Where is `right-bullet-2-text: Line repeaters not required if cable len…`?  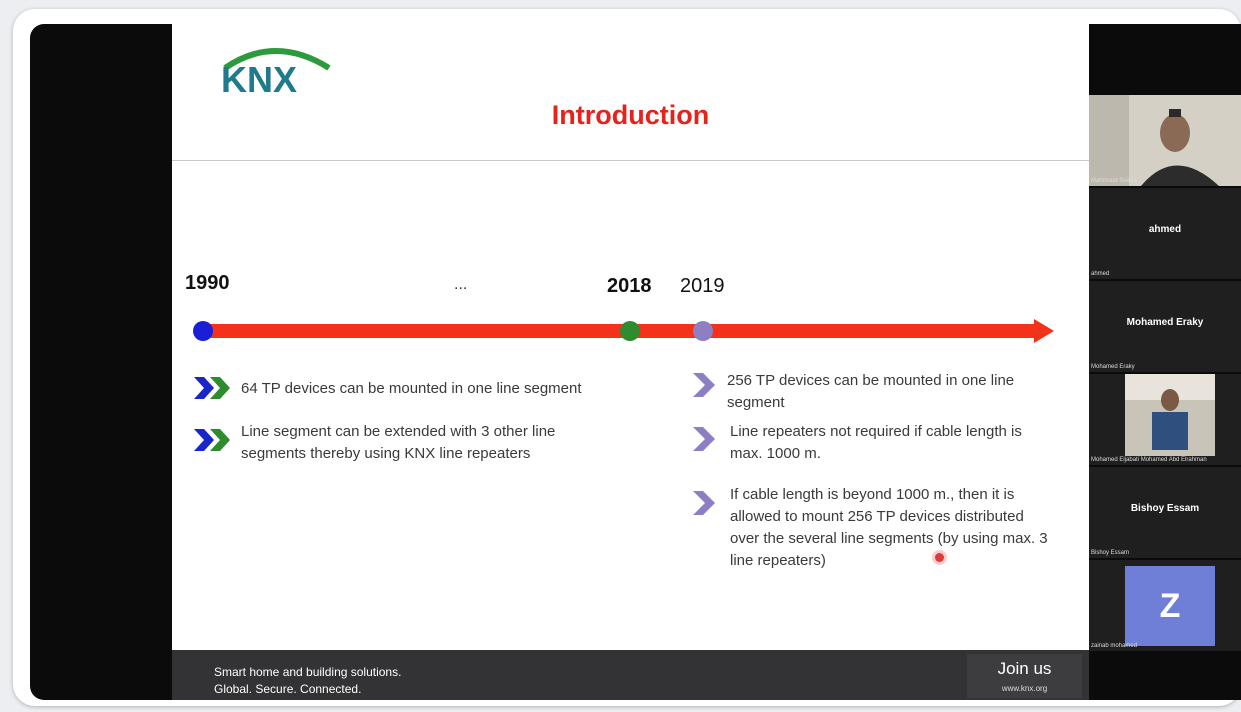
right-bullet-2-text: Line repeaters not required if cable len… is located at coordinates (876, 442).